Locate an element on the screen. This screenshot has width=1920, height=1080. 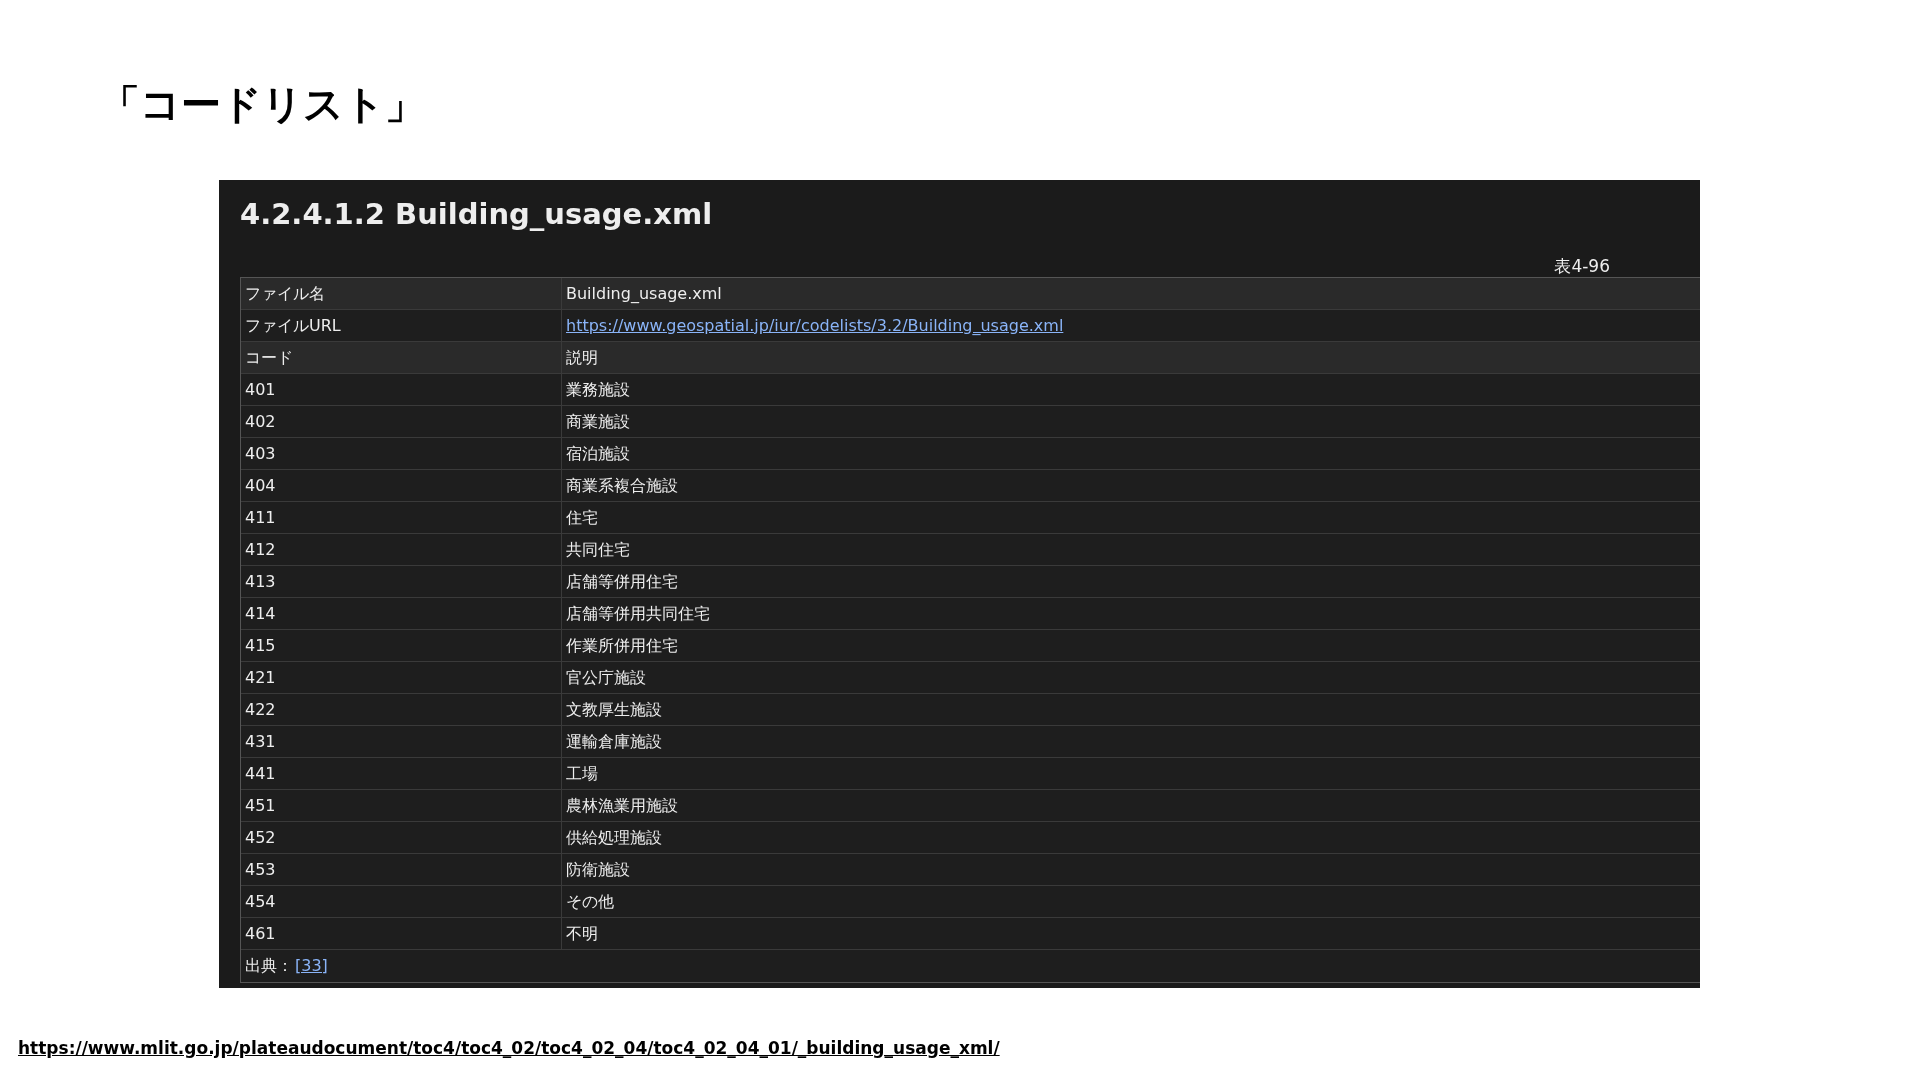
description-cell-text: 共同住宅 is located at coordinates (598, 549).